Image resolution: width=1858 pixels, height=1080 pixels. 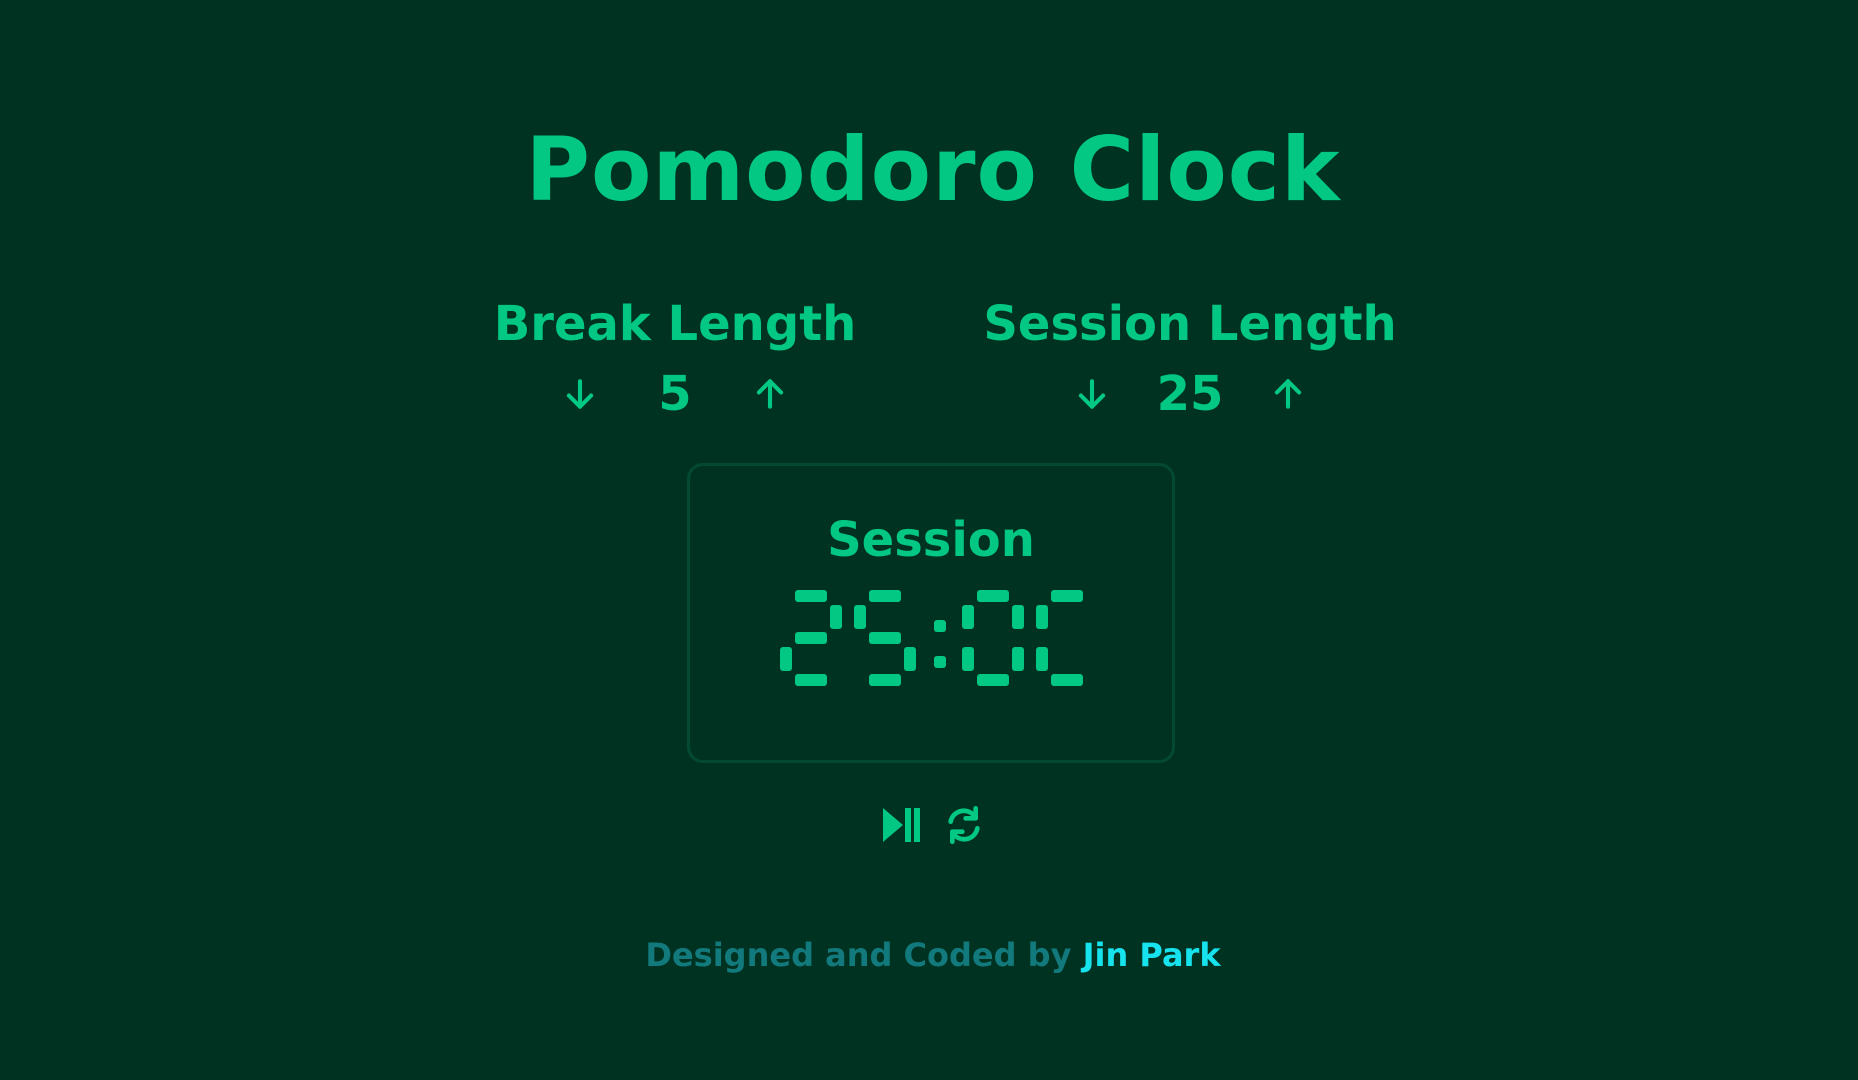 I want to click on break-length-value: 5, so click(x=675, y=394).